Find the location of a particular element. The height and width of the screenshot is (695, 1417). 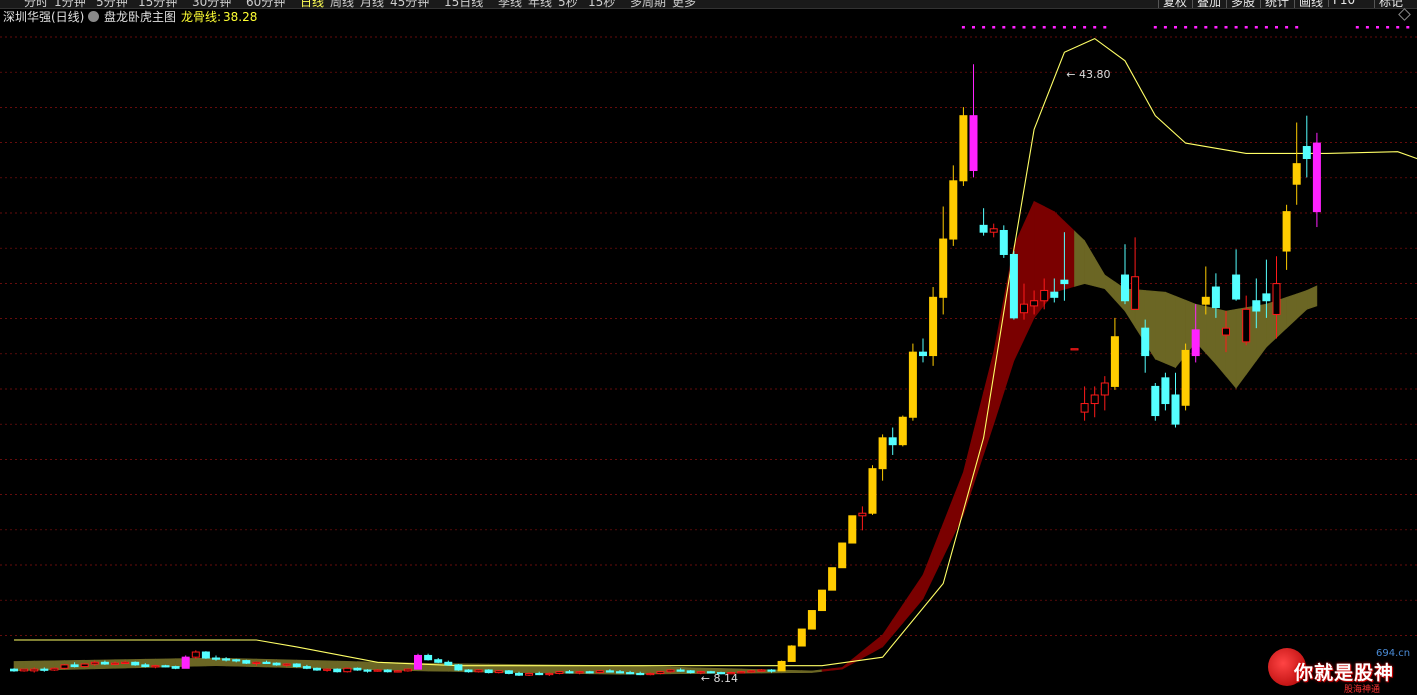

period-tab-4: 30分钟 is located at coordinates (211, 4).